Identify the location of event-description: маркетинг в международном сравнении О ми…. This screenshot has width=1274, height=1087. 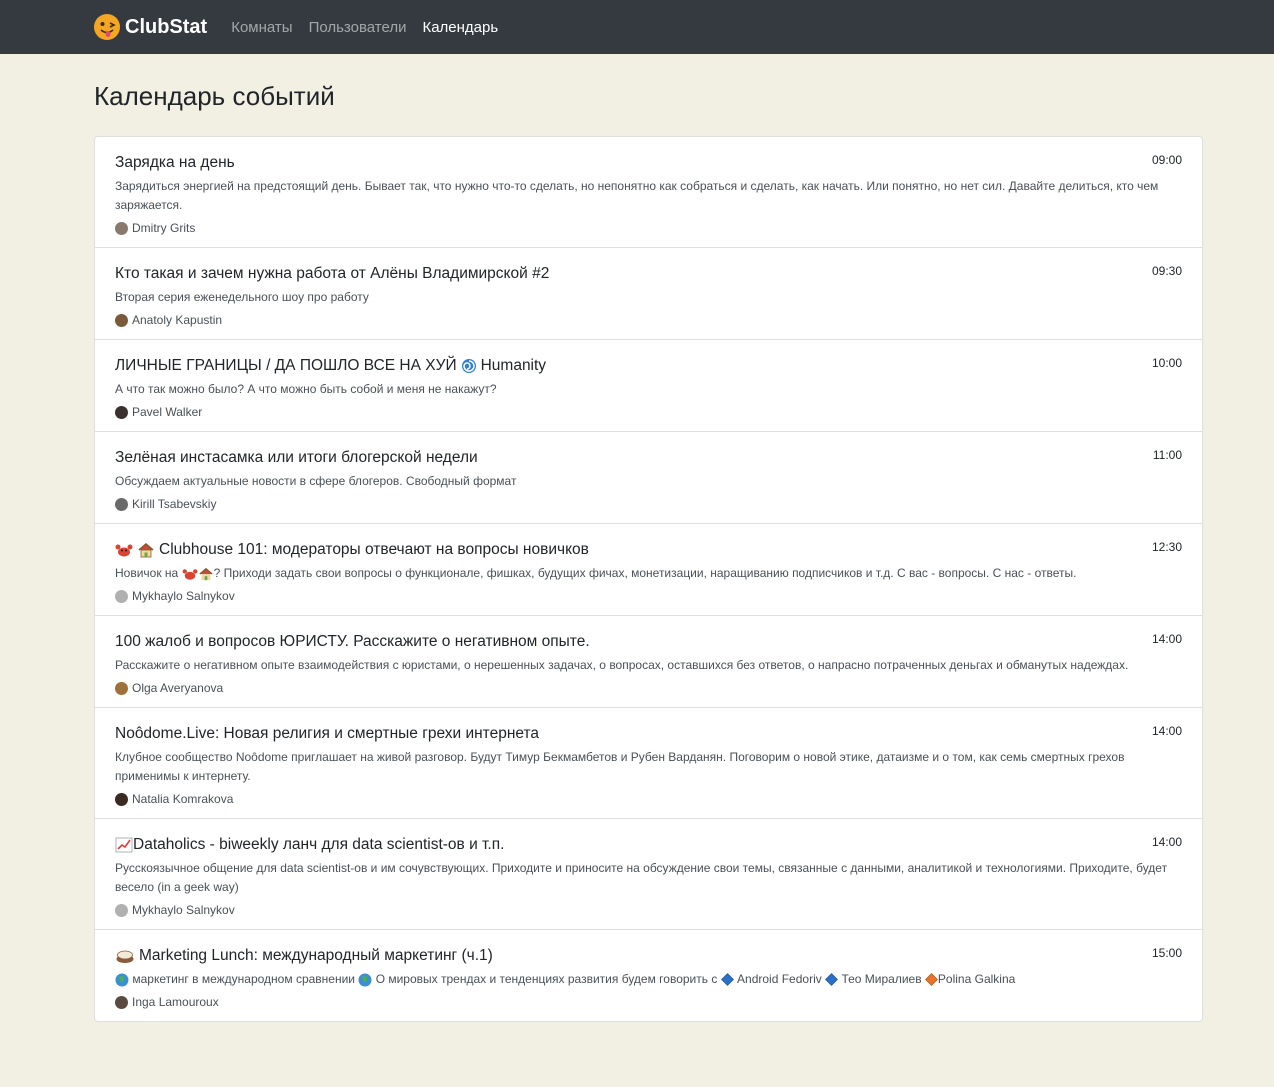
(648, 979).